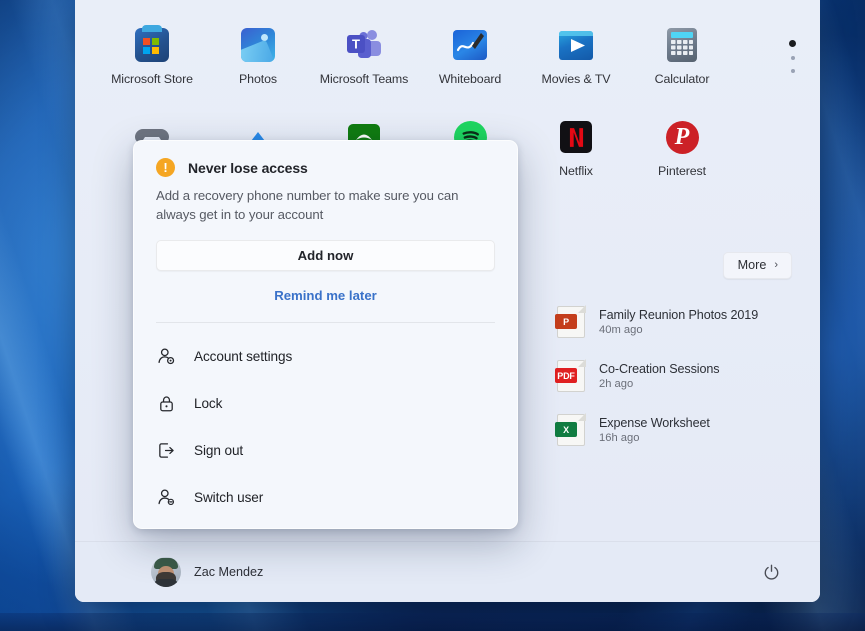 The height and width of the screenshot is (631, 865). What do you see at coordinates (166, 450) in the screenshot?
I see `sign-out-icon` at bounding box center [166, 450].